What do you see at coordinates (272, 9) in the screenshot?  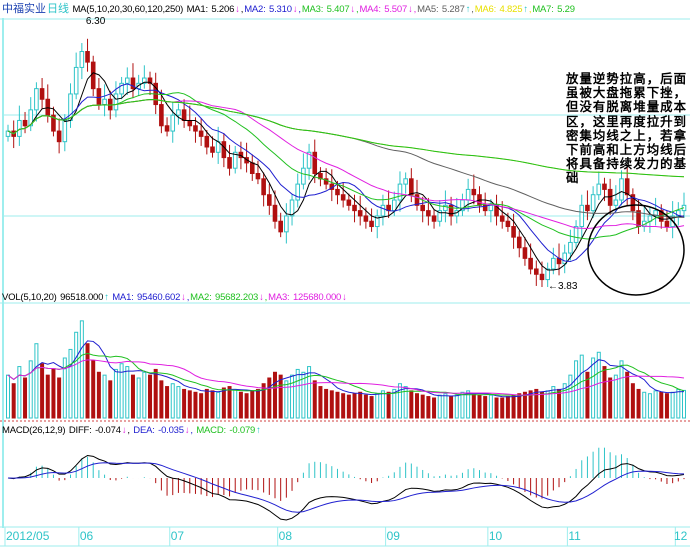 I see `ma-value-2: MA2: 5.310↓,` at bounding box center [272, 9].